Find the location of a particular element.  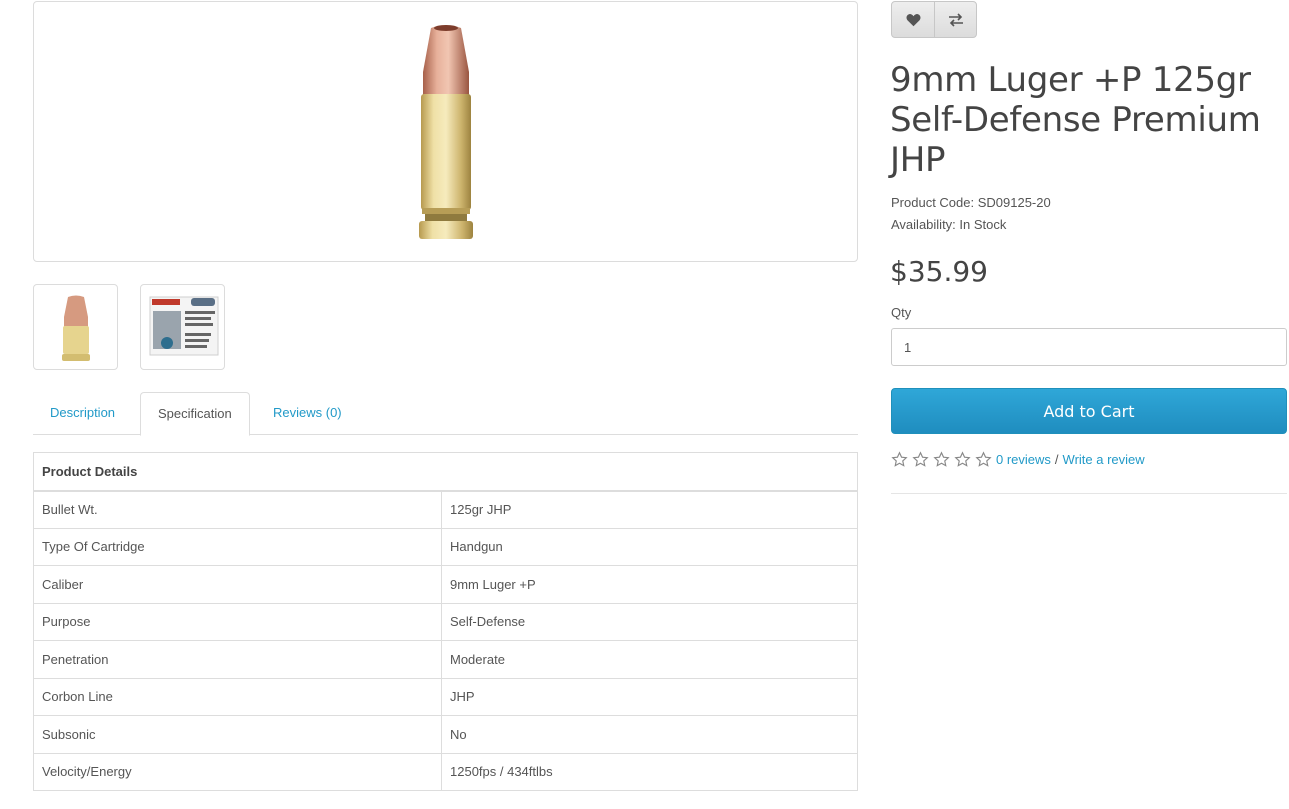

table-row: Purpose Self-Defense is located at coordinates (445, 621).